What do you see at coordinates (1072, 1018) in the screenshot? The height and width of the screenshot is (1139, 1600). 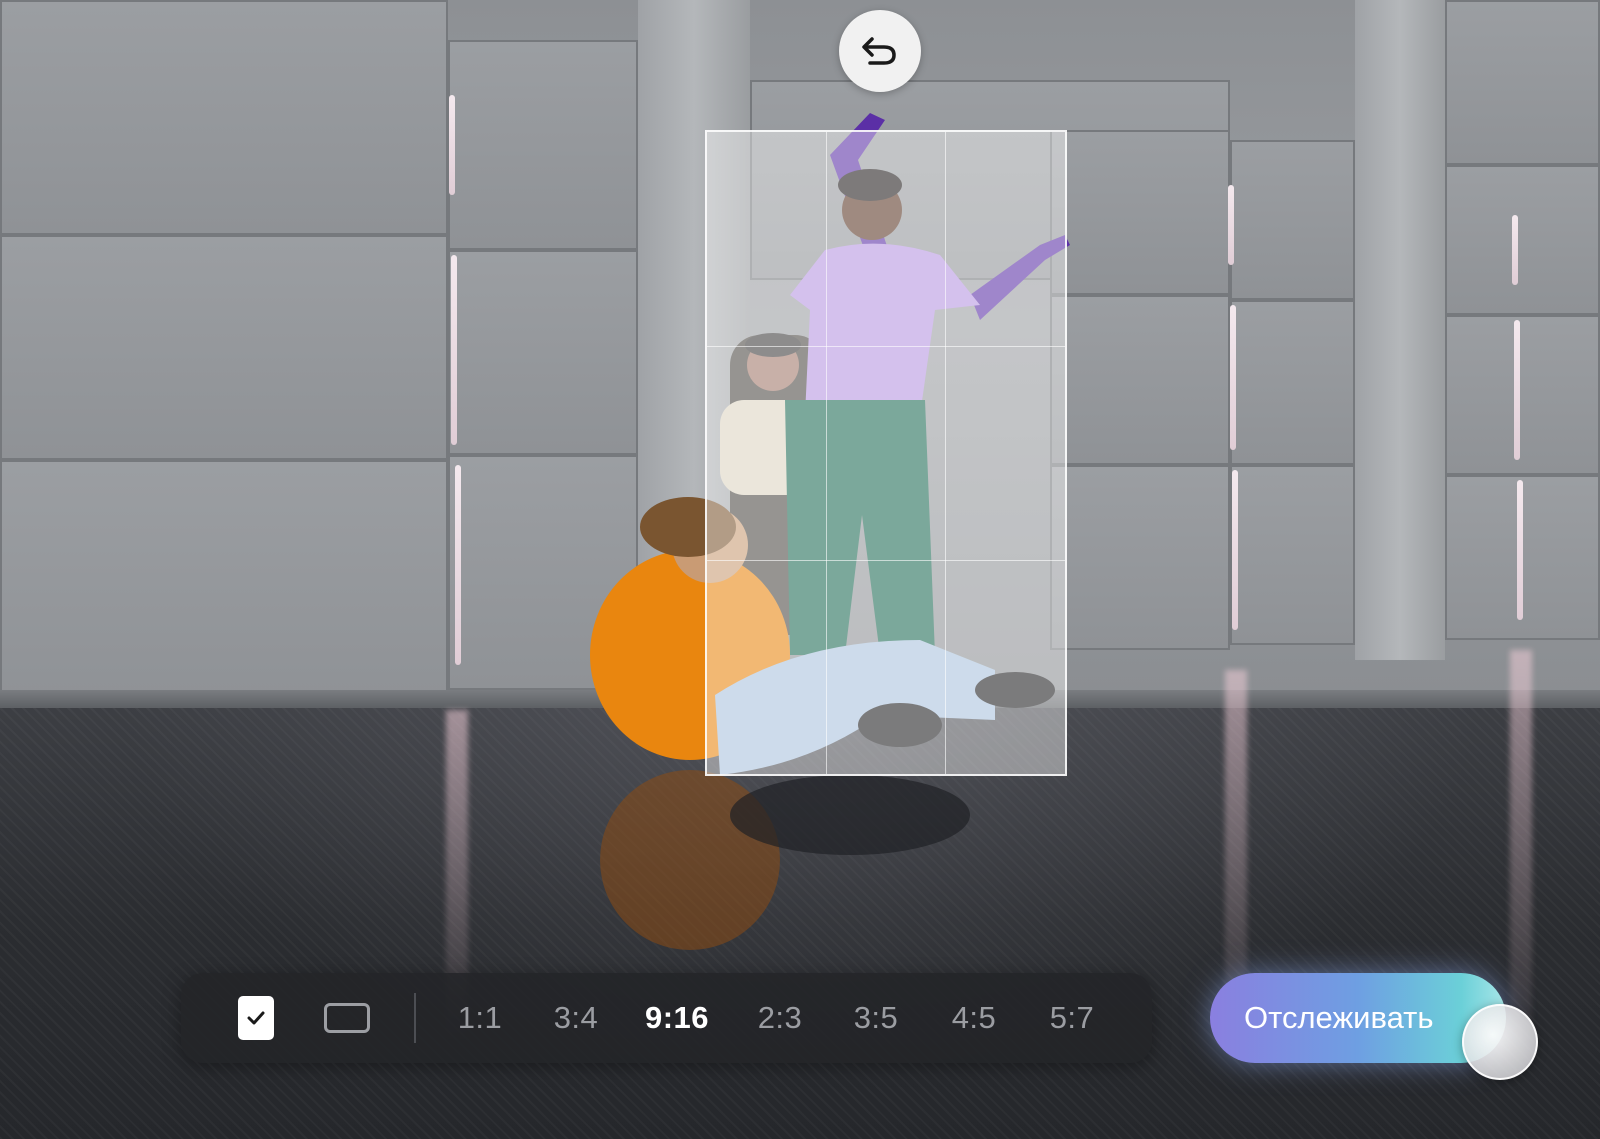 I see `ratio-option-5-7: 5:7` at bounding box center [1072, 1018].